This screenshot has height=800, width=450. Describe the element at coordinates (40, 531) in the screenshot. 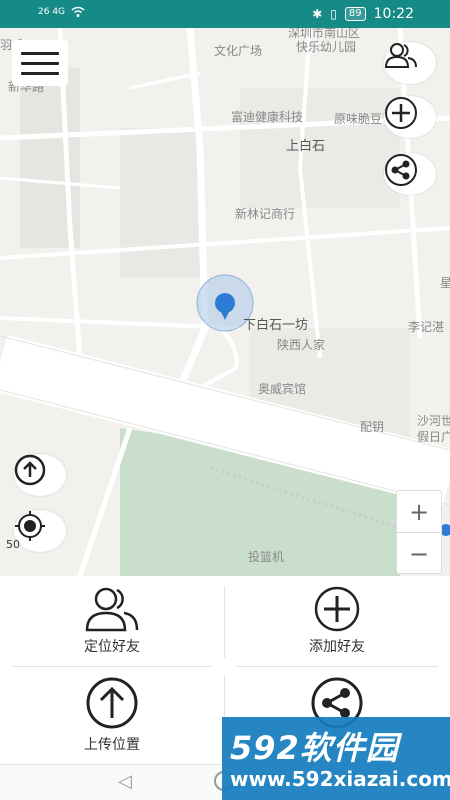

I see `my-location-button` at that location.